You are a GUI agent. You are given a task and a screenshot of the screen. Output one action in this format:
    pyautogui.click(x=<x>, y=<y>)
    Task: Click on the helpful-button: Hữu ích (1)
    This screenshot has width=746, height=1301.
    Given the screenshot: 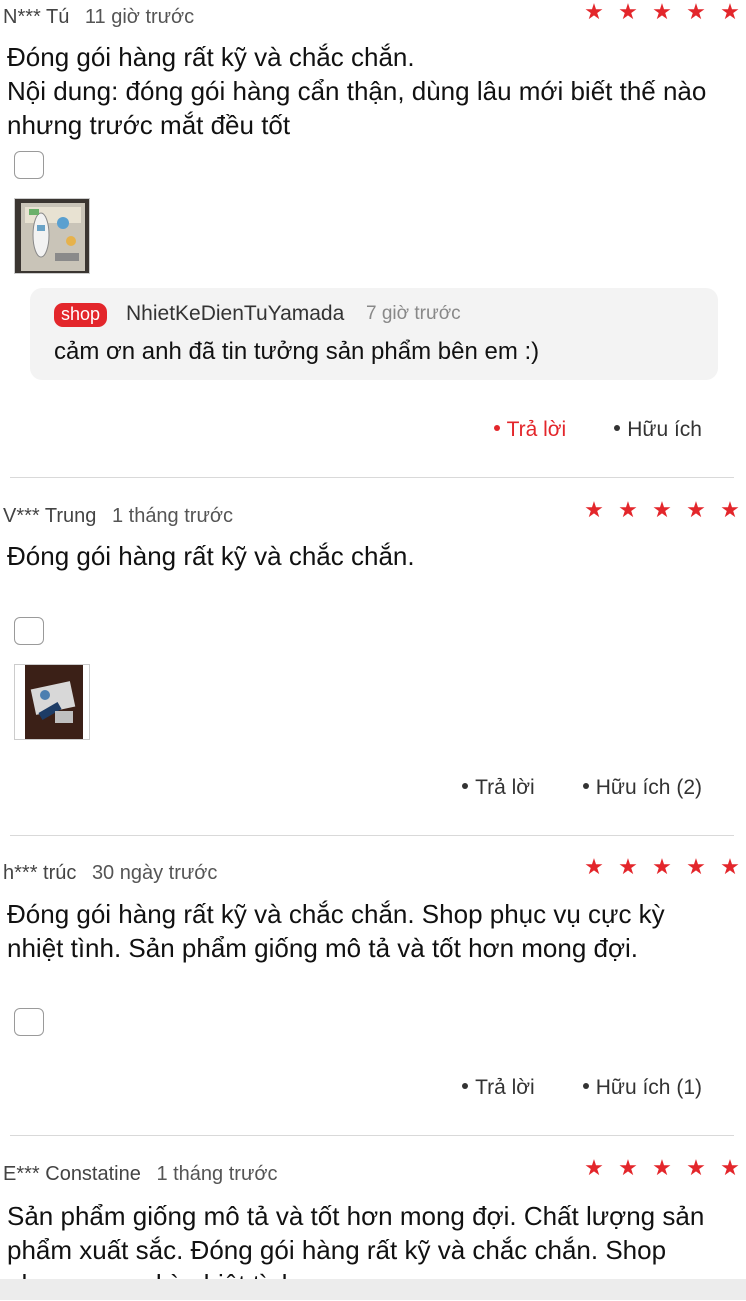 What is the action you would take?
    pyautogui.click(x=642, y=1088)
    